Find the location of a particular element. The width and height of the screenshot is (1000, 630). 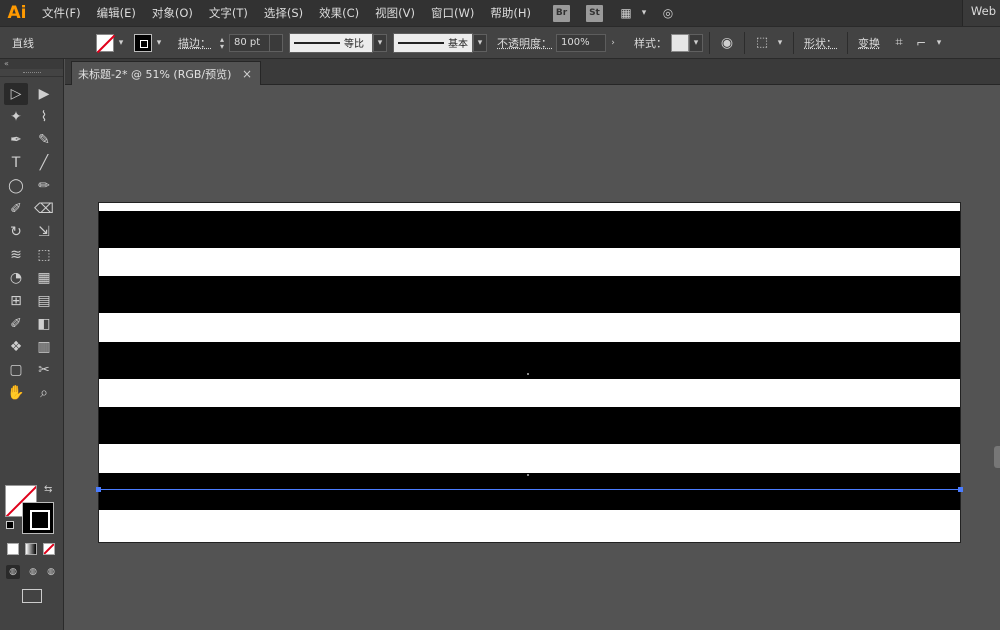

object-type-label: 直线 is located at coordinates (23, 43).